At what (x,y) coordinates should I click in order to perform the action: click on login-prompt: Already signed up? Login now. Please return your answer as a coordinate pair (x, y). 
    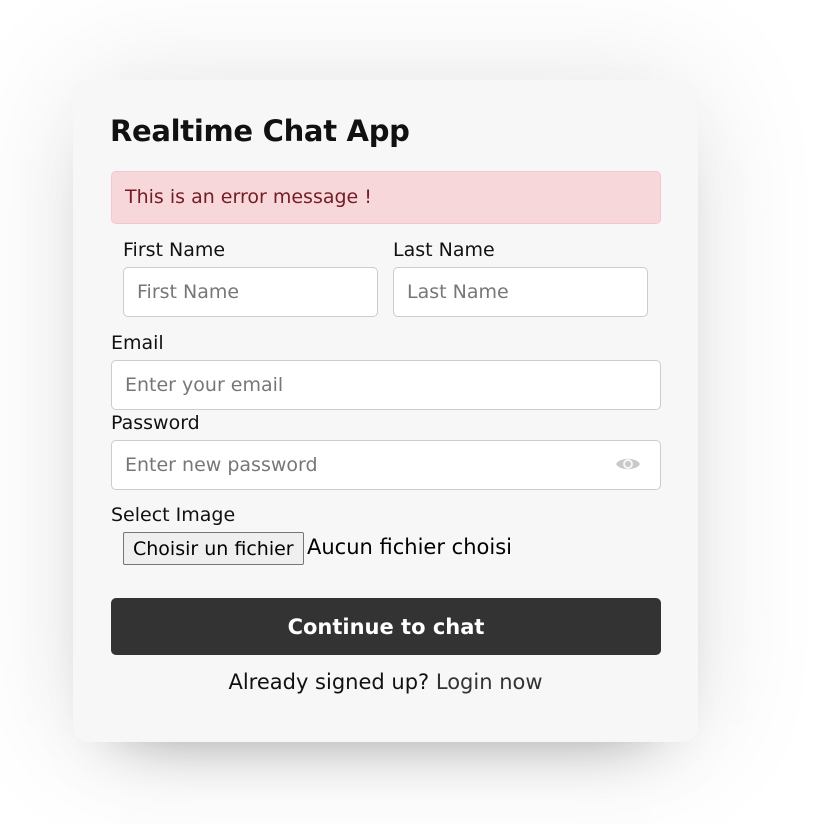
    Looking at the image, I should click on (385, 682).